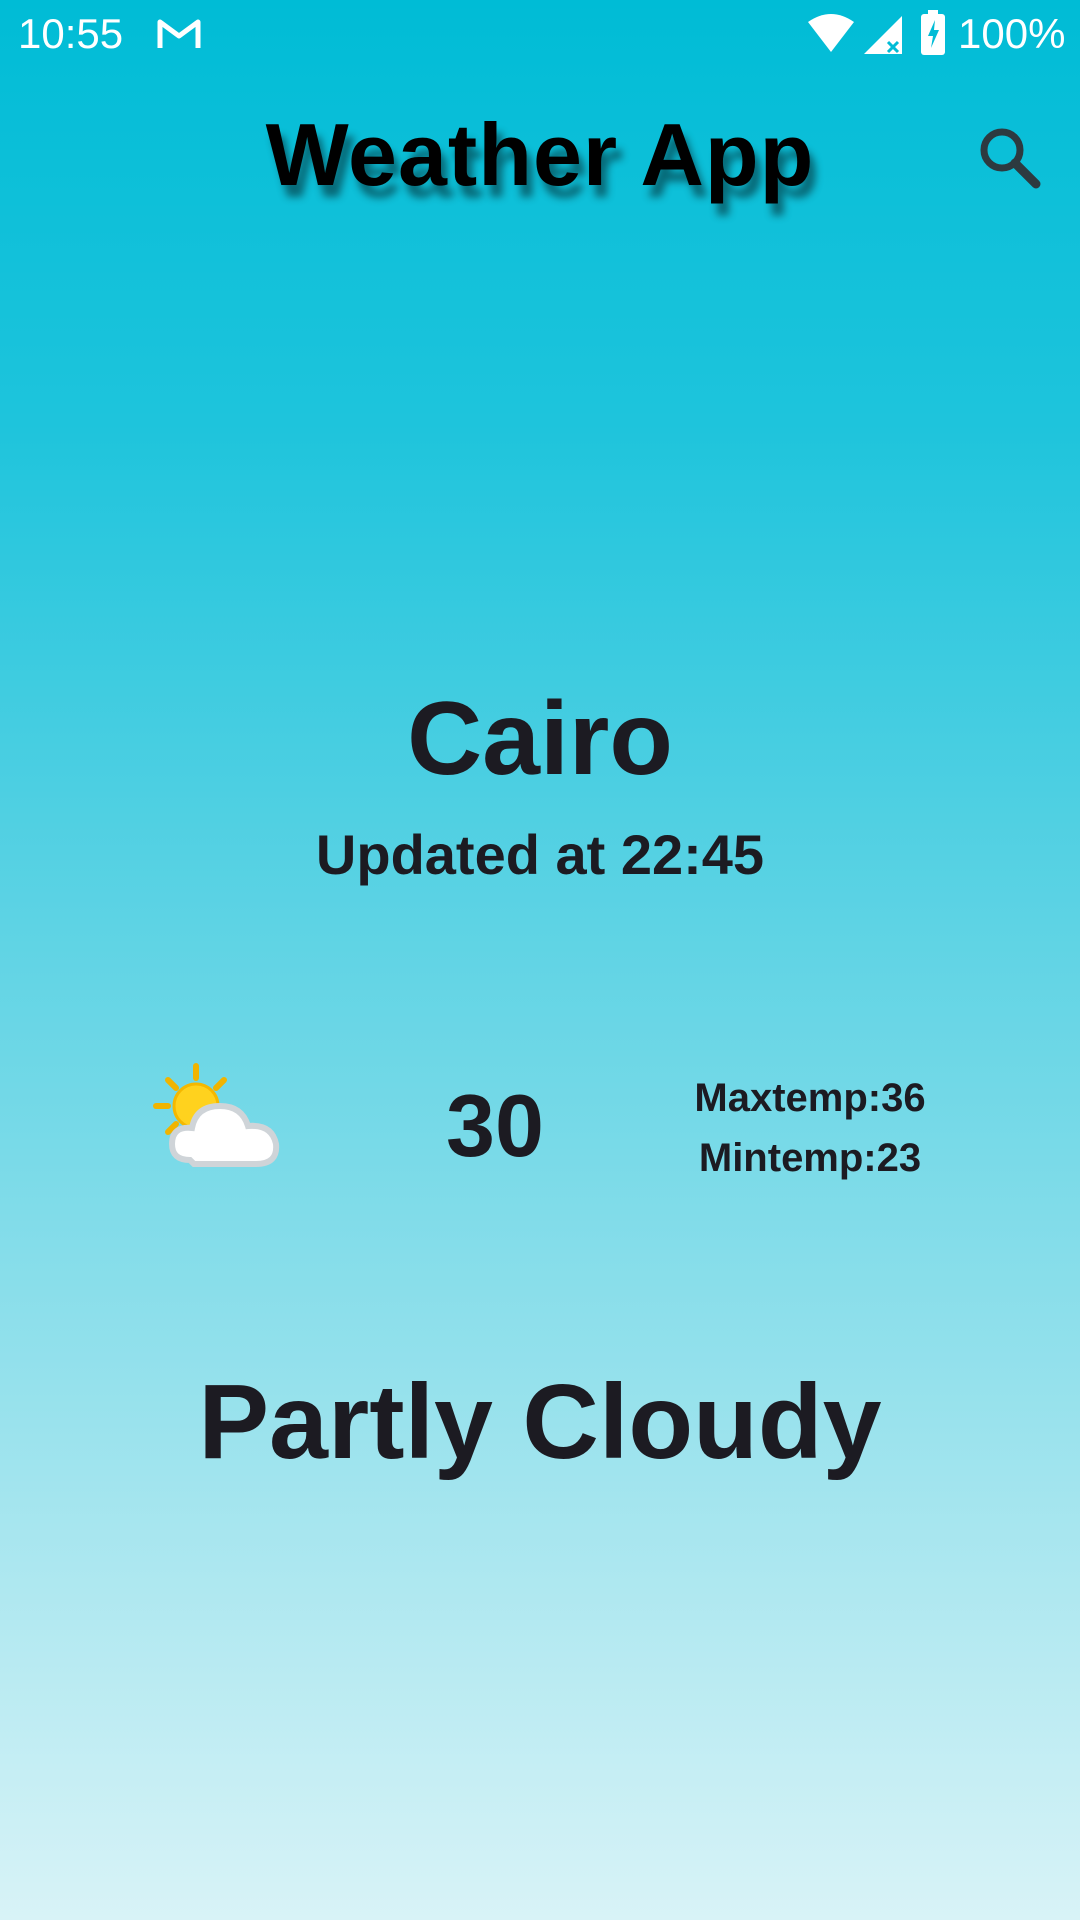 This screenshot has height=1920, width=1080. What do you see at coordinates (810, 1158) in the screenshot?
I see `min-temp: Mintemp:23` at bounding box center [810, 1158].